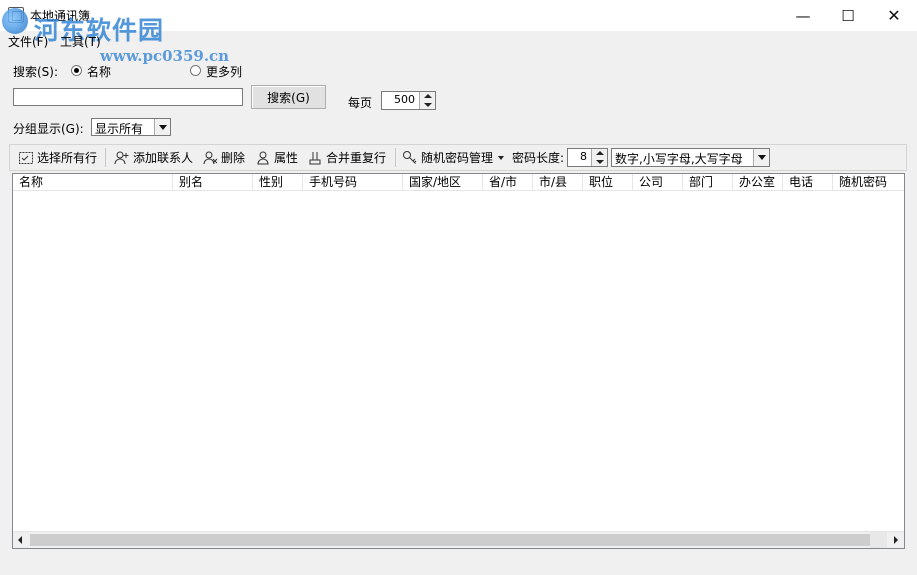 This screenshot has width=917, height=575. I want to click on group-select-value: 显示所有, so click(119, 129).